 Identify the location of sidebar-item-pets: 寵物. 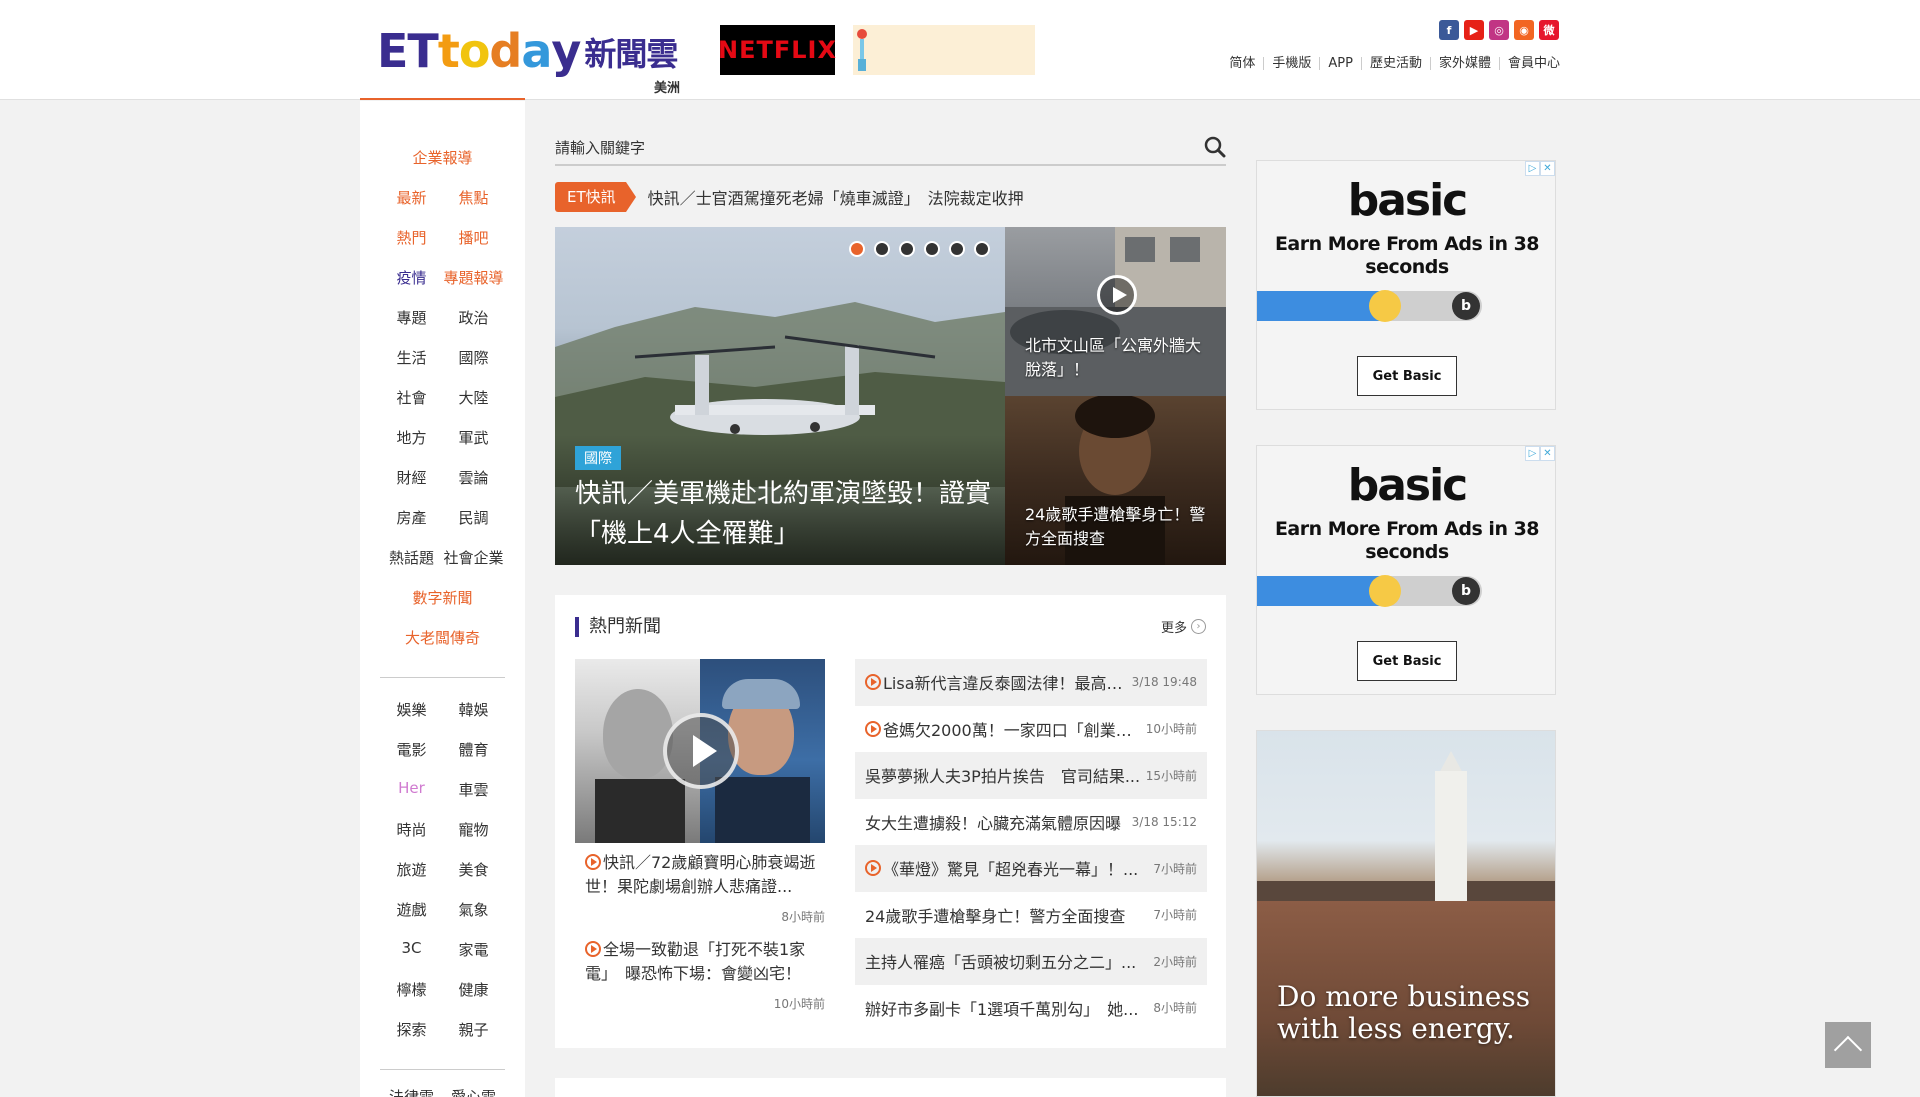
(474, 829).